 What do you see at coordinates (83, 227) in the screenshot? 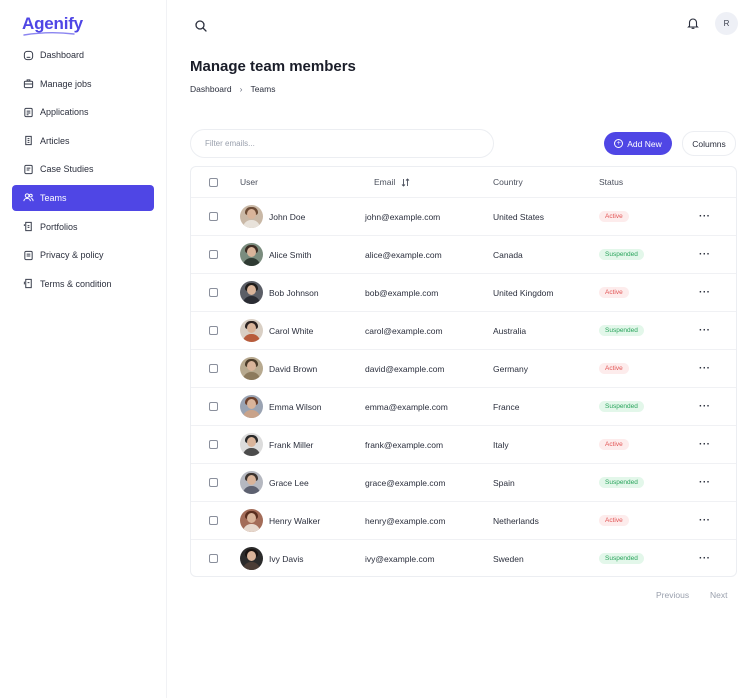
I see `sidebar-item-portfolios: Portfolios` at bounding box center [83, 227].